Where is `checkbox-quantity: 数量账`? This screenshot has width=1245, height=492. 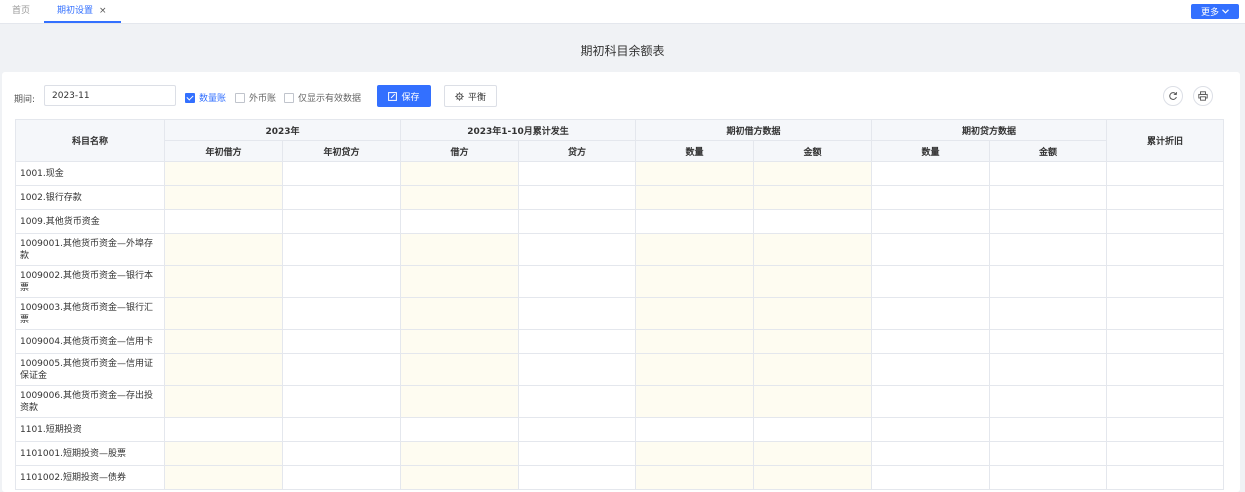 checkbox-quantity: 数量账 is located at coordinates (205, 97).